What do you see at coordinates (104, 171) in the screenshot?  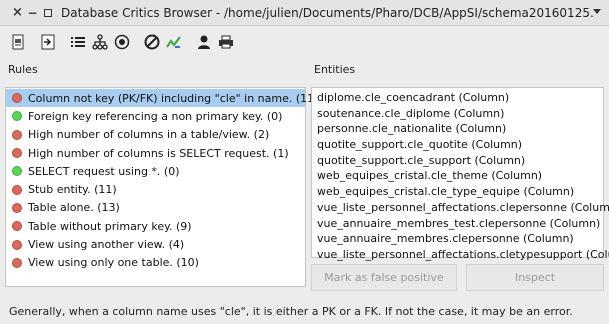 I see `rule-item-label: SELECT request using *. (0)` at bounding box center [104, 171].